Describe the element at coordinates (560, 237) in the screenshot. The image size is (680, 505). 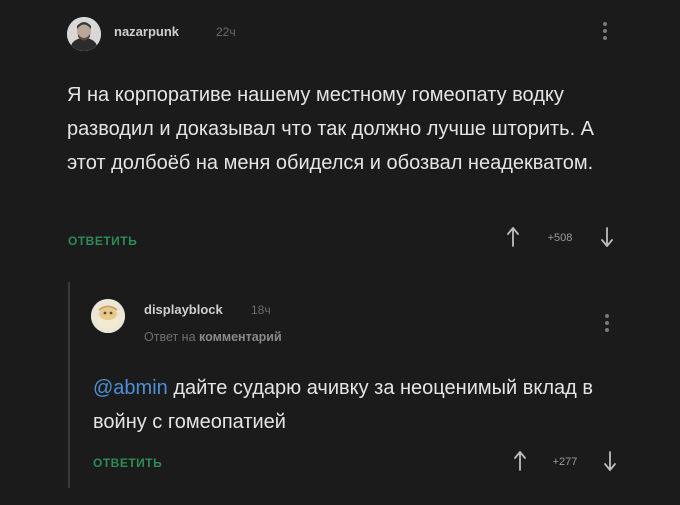
I see `vote-widget: +508` at that location.